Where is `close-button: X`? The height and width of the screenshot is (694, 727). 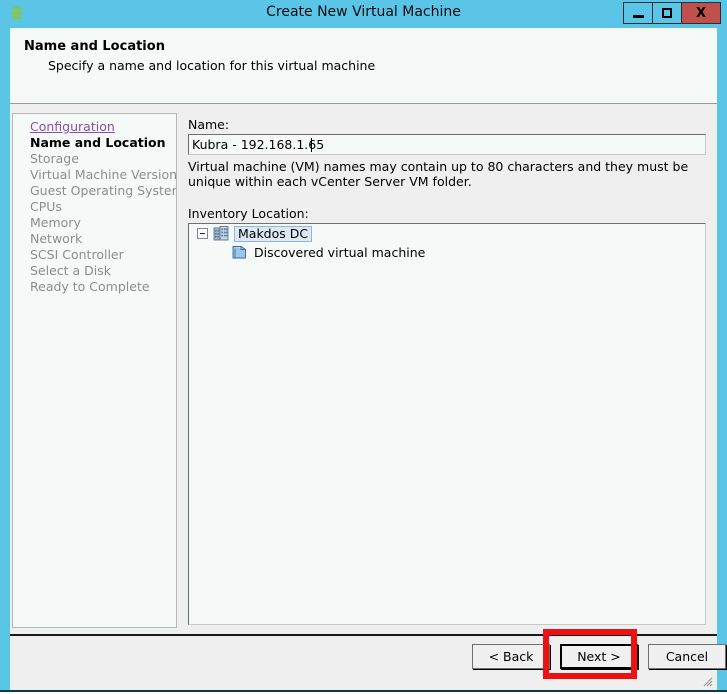 close-button: X is located at coordinates (701, 13).